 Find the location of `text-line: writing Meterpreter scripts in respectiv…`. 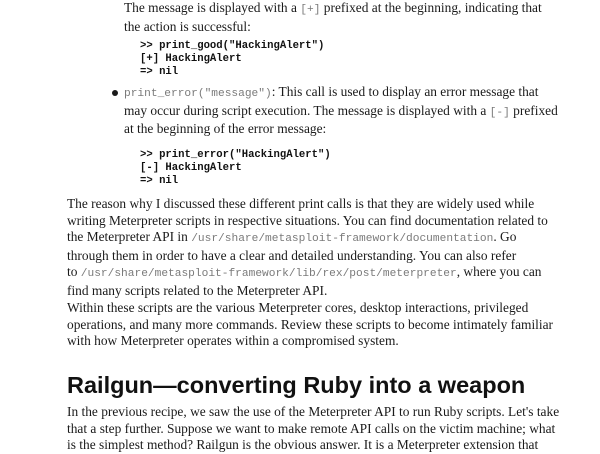

text-line: writing Meterpreter scripts in respectiv… is located at coordinates (307, 220).